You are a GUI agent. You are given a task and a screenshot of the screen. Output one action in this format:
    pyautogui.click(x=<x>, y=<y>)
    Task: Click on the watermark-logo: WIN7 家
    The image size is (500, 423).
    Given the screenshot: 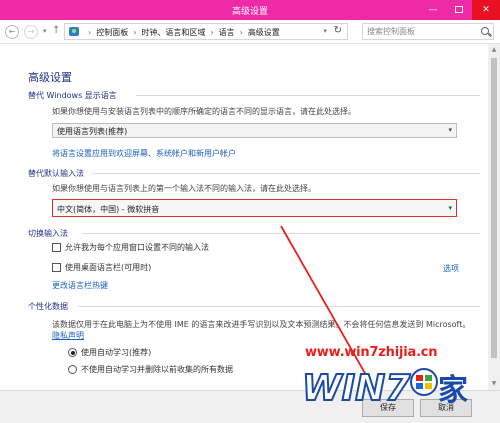 What is the action you would take?
    pyautogui.click(x=384, y=386)
    